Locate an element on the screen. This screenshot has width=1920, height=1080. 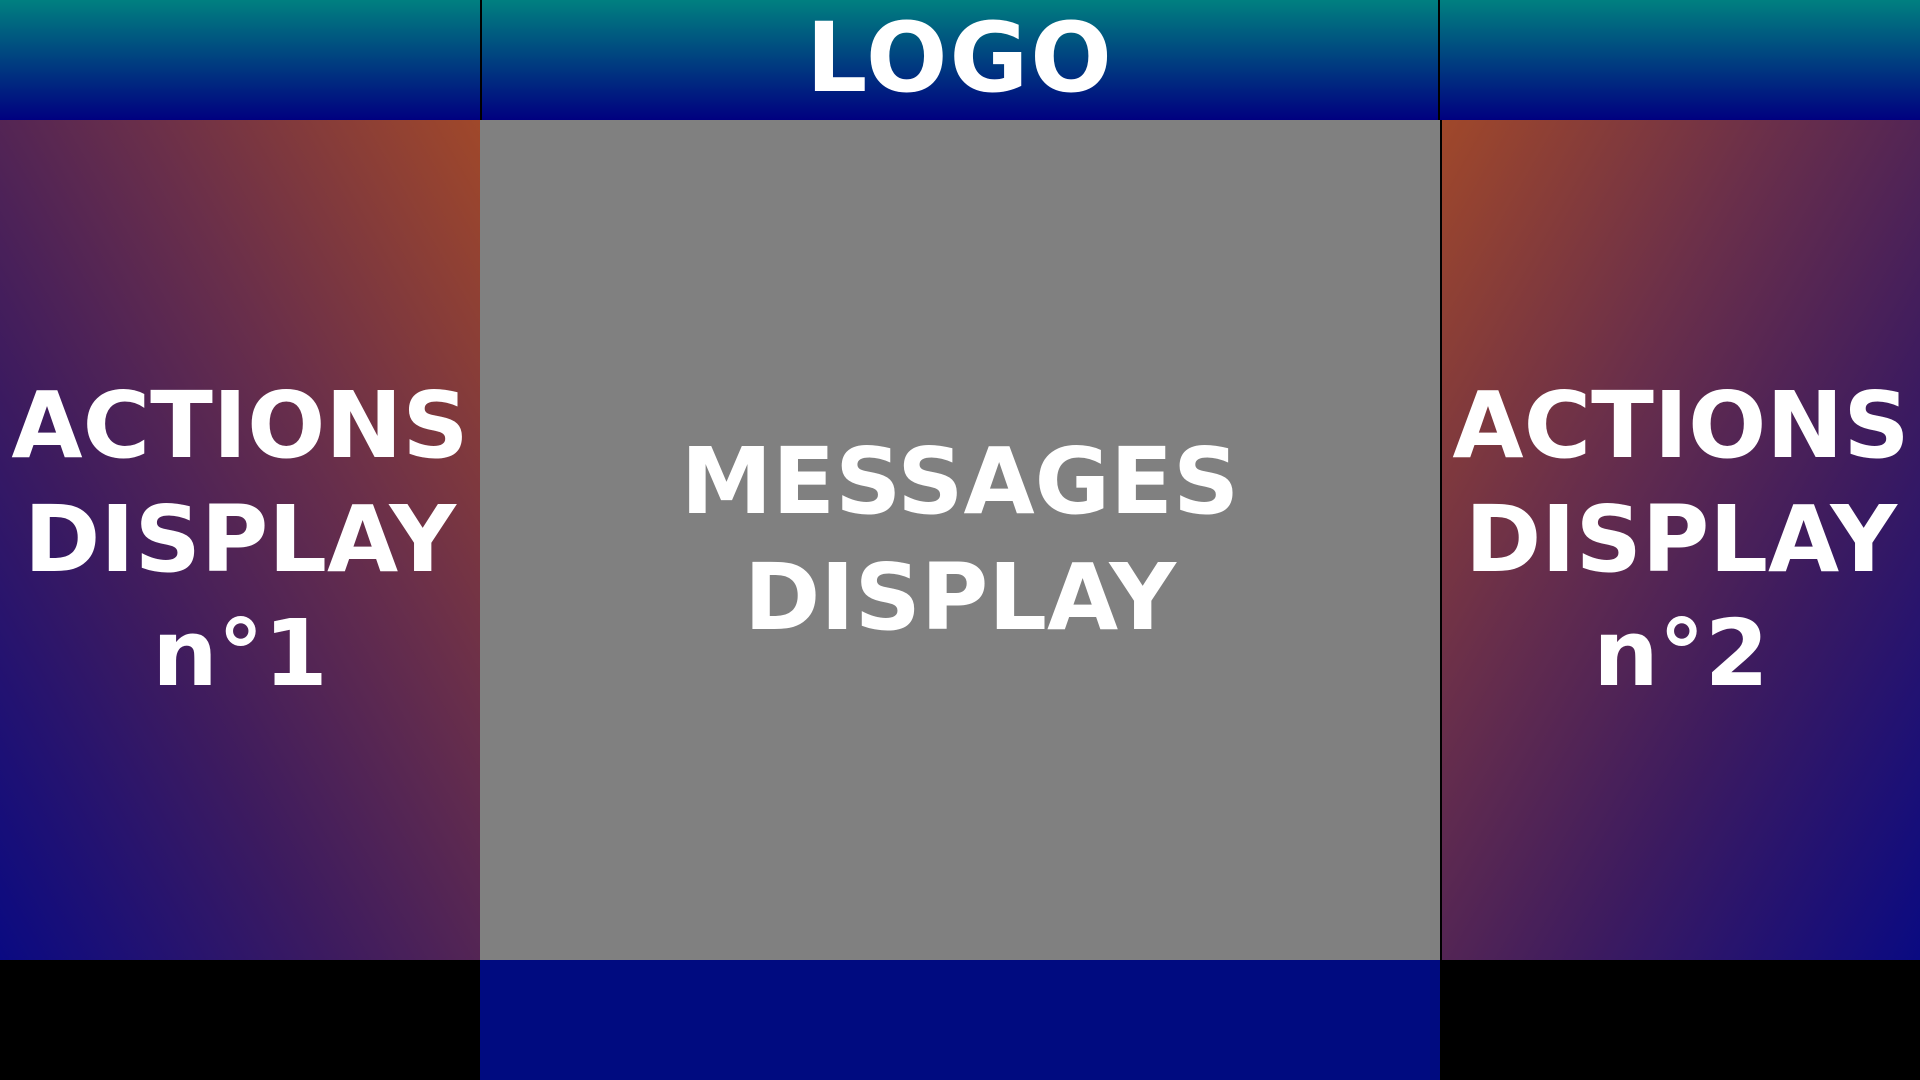
actions-display-1-line-2: DISPLAY is located at coordinates (240, 539).